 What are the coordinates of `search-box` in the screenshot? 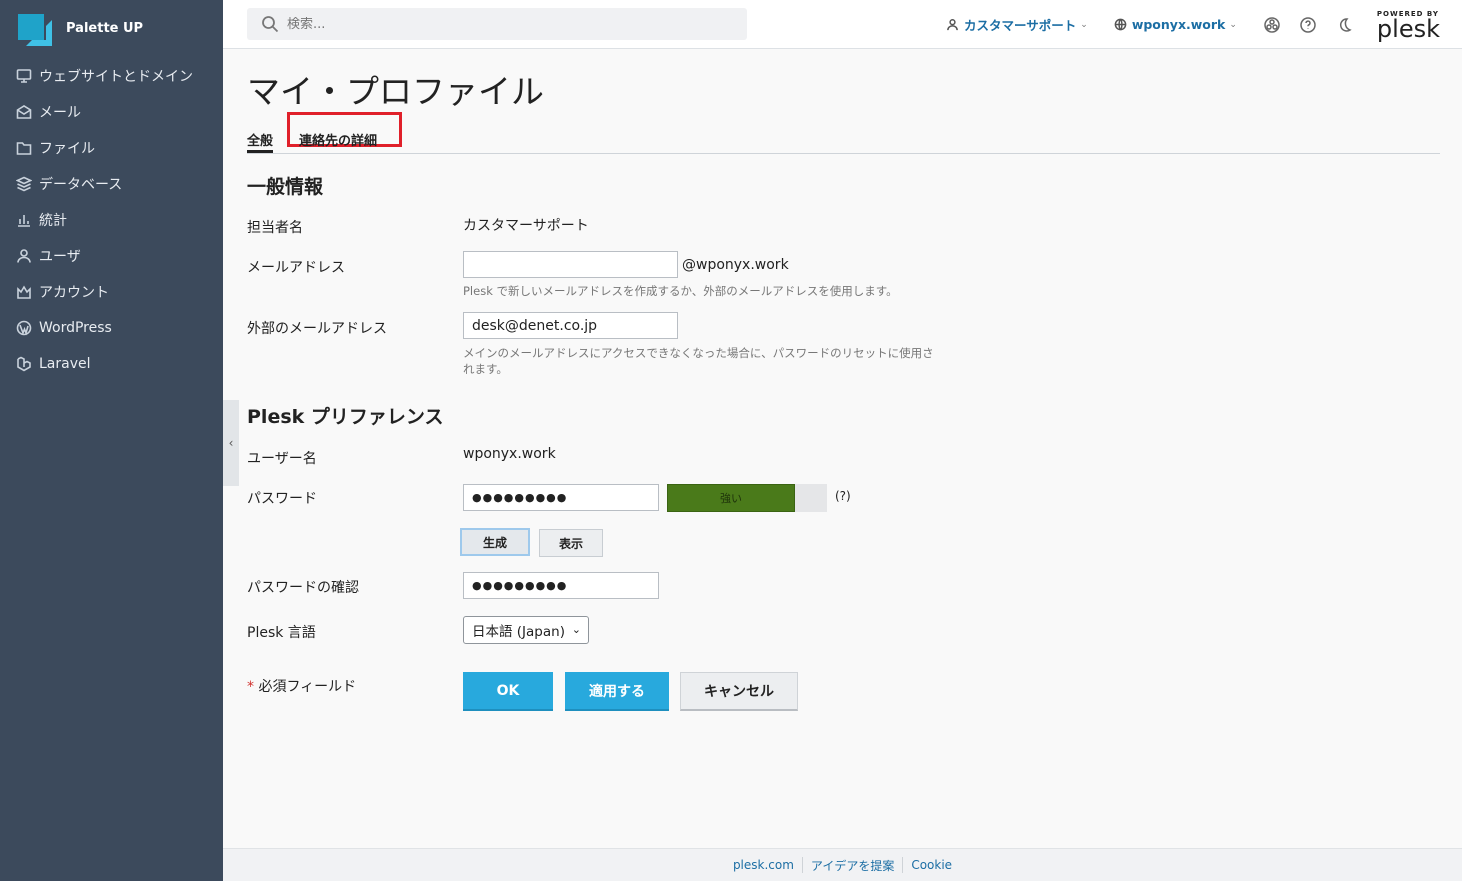 It's located at (497, 24).